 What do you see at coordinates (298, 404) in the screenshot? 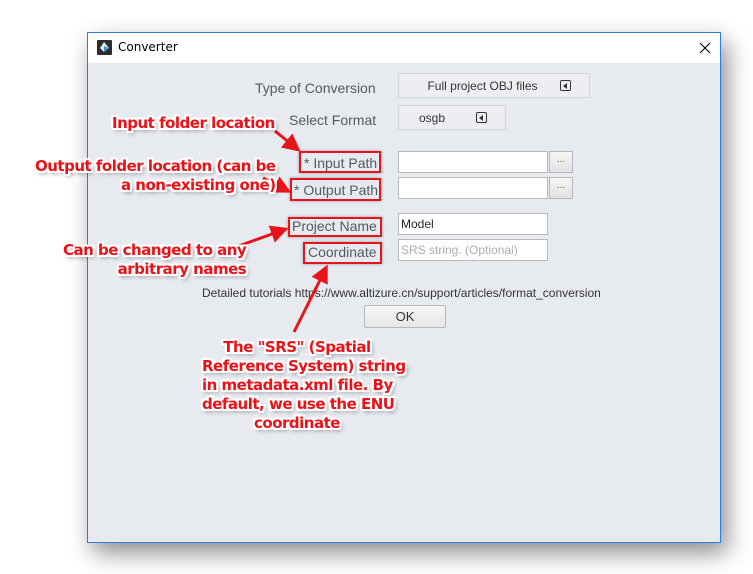
I see `annotation-line: default, we use the ENU` at bounding box center [298, 404].